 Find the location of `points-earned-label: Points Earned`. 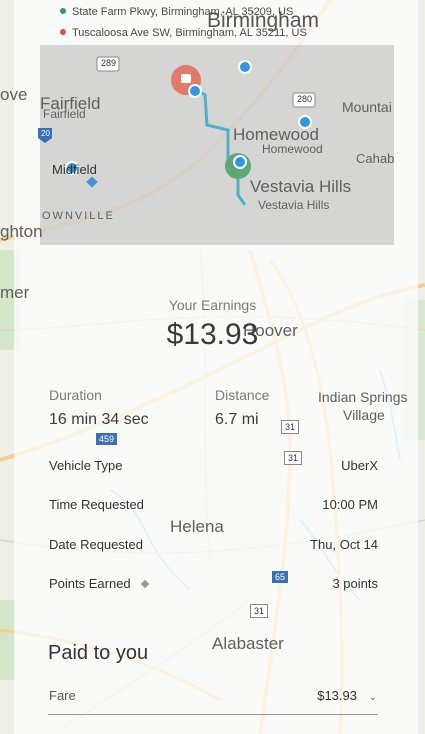

points-earned-label: Points Earned is located at coordinates (99, 583).